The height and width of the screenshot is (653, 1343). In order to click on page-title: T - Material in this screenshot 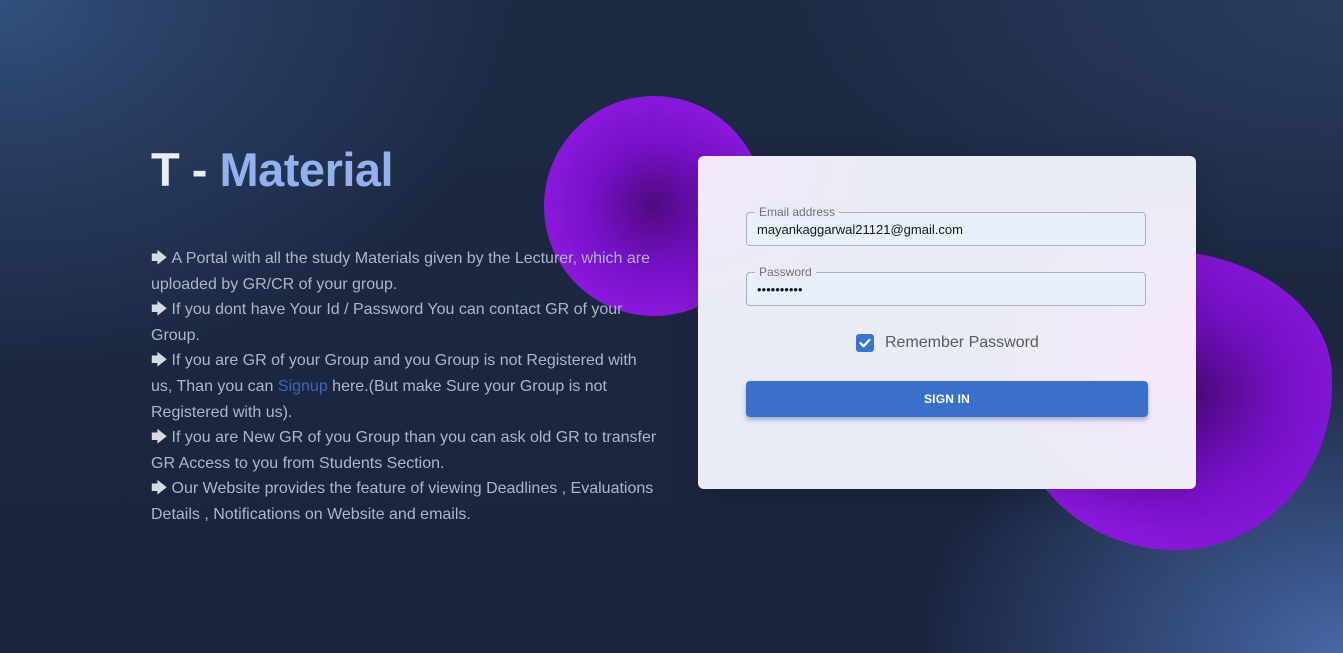, I will do `click(272, 169)`.